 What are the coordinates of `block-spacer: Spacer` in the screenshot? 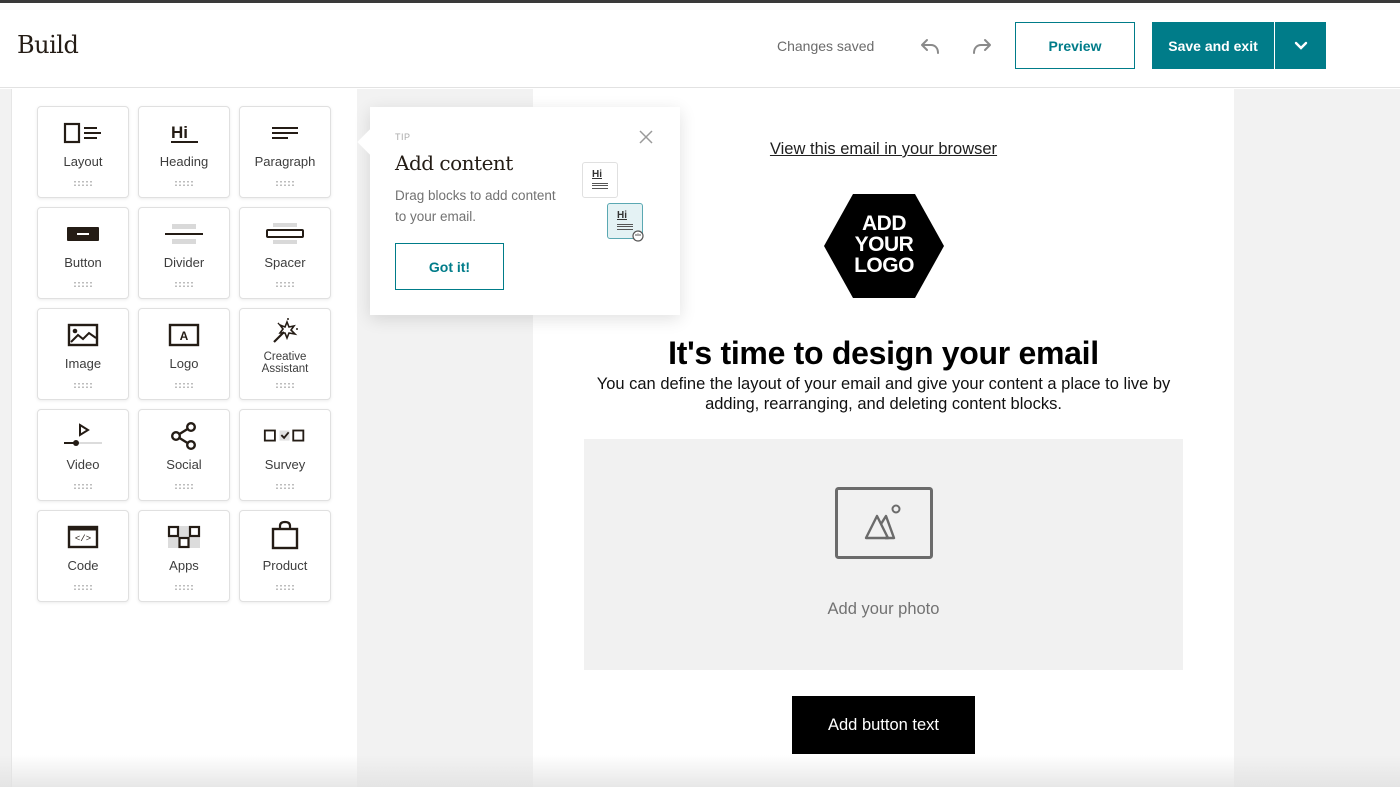 It's located at (285, 253).